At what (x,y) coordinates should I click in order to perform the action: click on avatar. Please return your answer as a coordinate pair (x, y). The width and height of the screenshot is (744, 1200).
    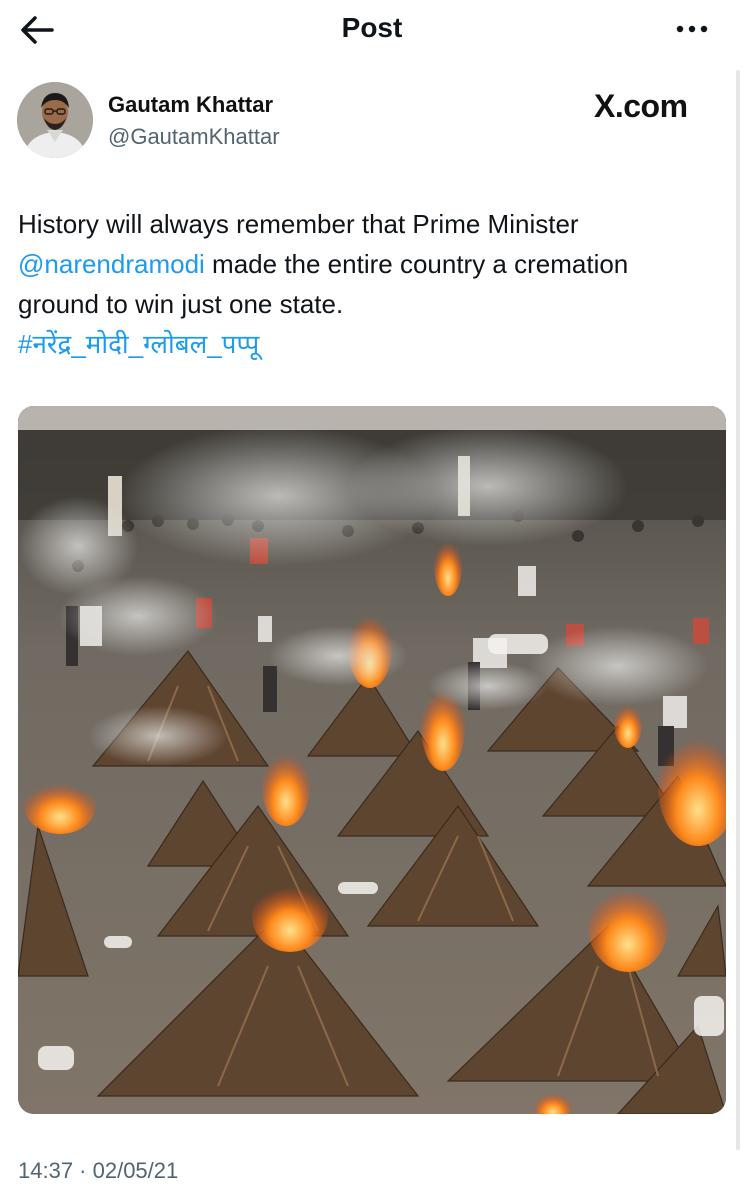
    Looking at the image, I should click on (55, 120).